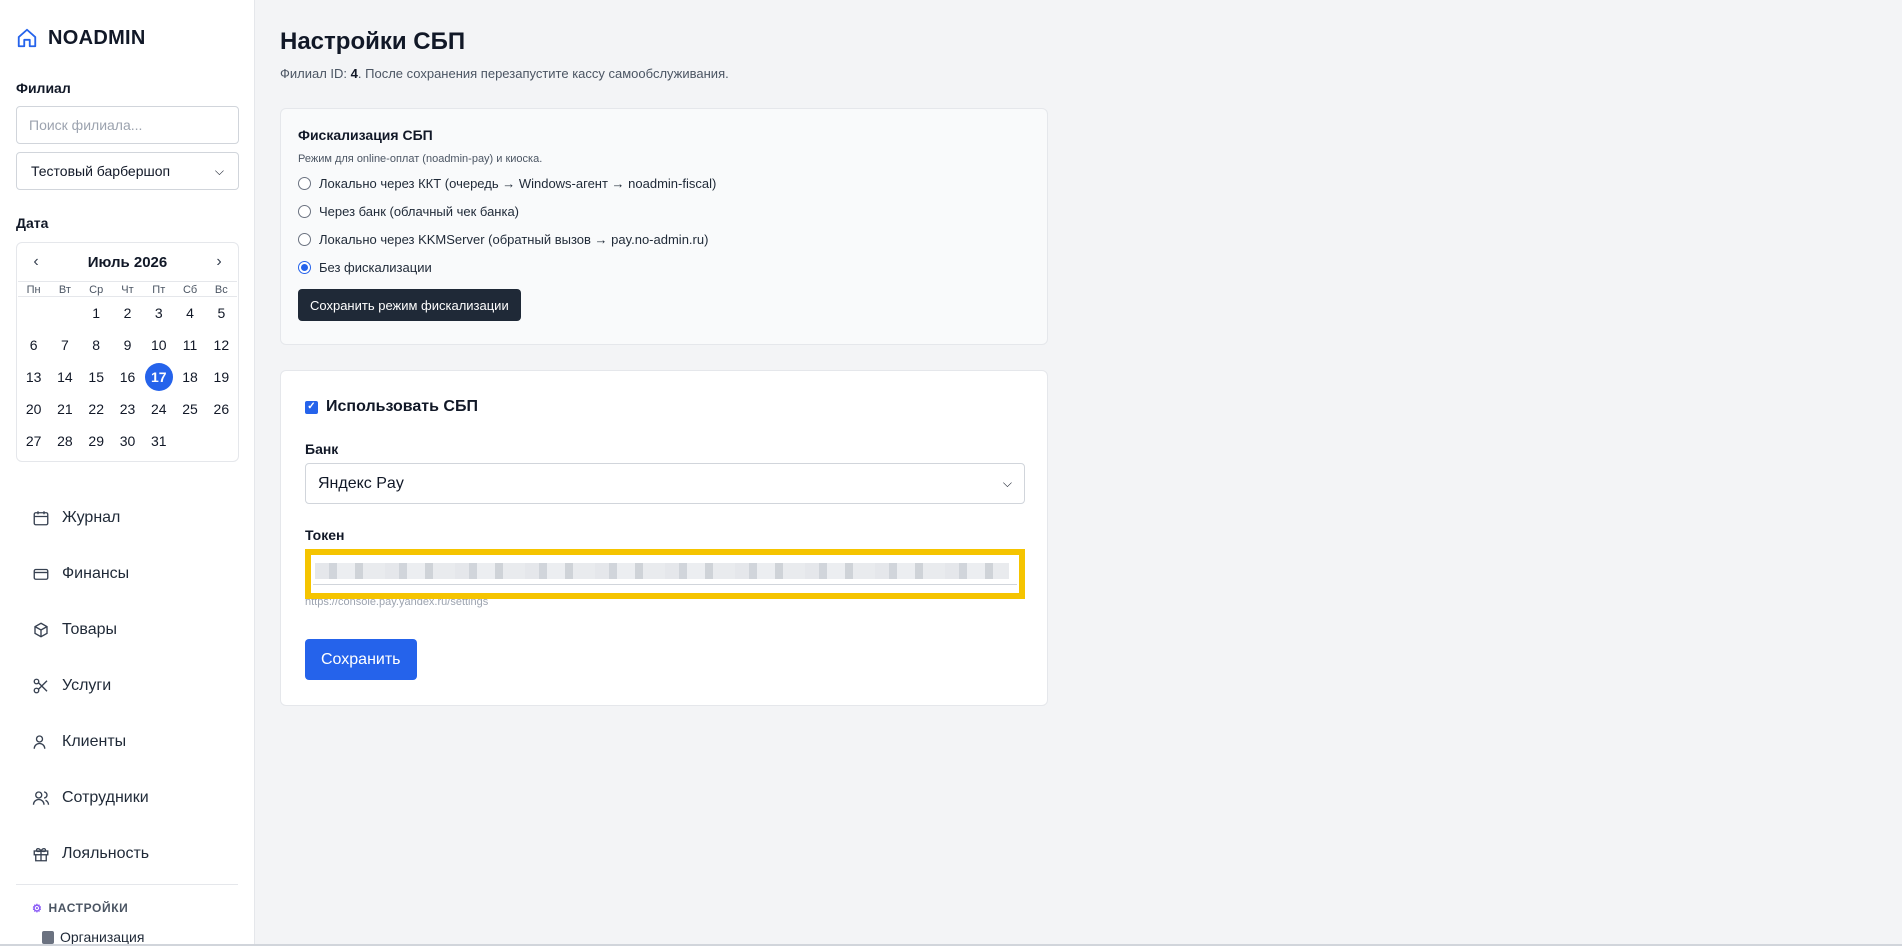 The height and width of the screenshot is (946, 1902). What do you see at coordinates (97, 37) in the screenshot?
I see `brand-name: NOADMIN` at bounding box center [97, 37].